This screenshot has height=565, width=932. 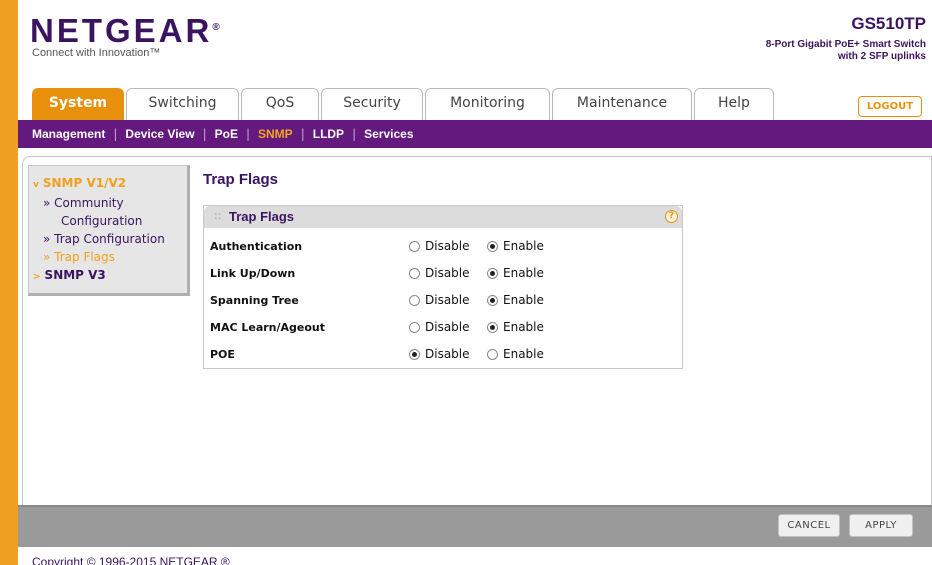 I want to click on page-title: Trap Flags, so click(x=241, y=179).